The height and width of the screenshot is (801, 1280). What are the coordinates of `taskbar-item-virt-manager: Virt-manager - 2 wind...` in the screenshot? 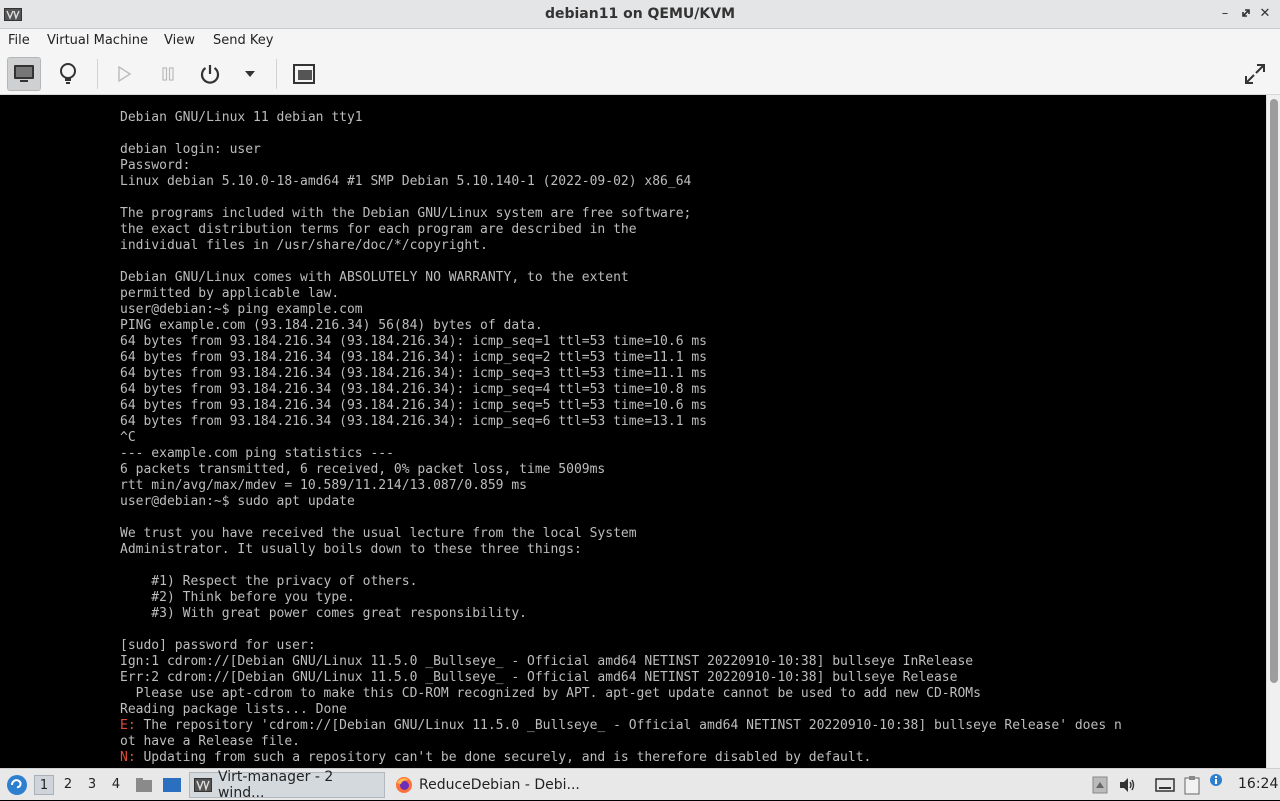 It's located at (287, 785).